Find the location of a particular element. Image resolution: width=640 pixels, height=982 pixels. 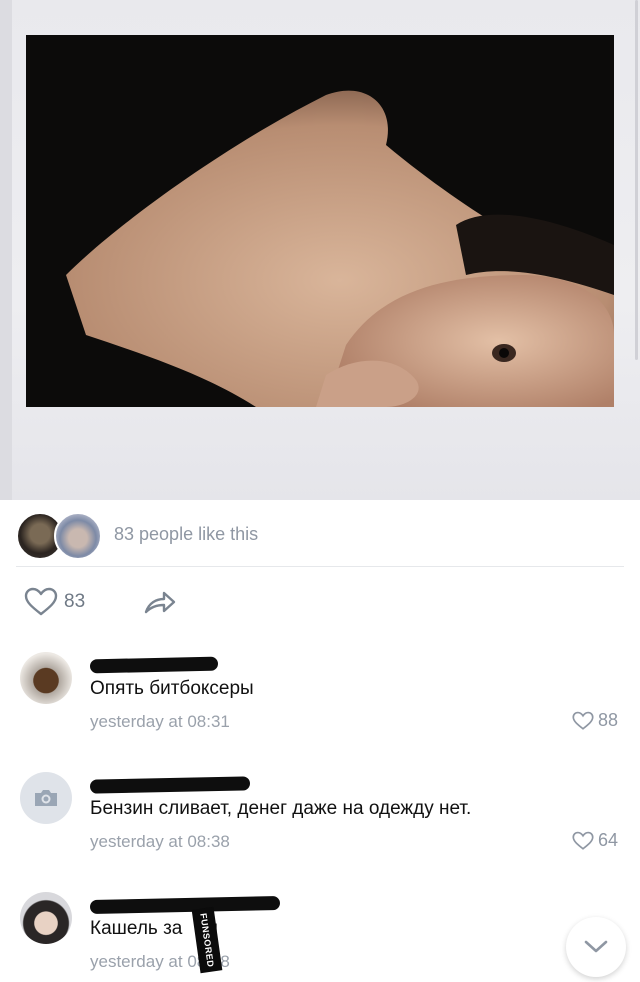

comment-like-button: 88 is located at coordinates (595, 720).